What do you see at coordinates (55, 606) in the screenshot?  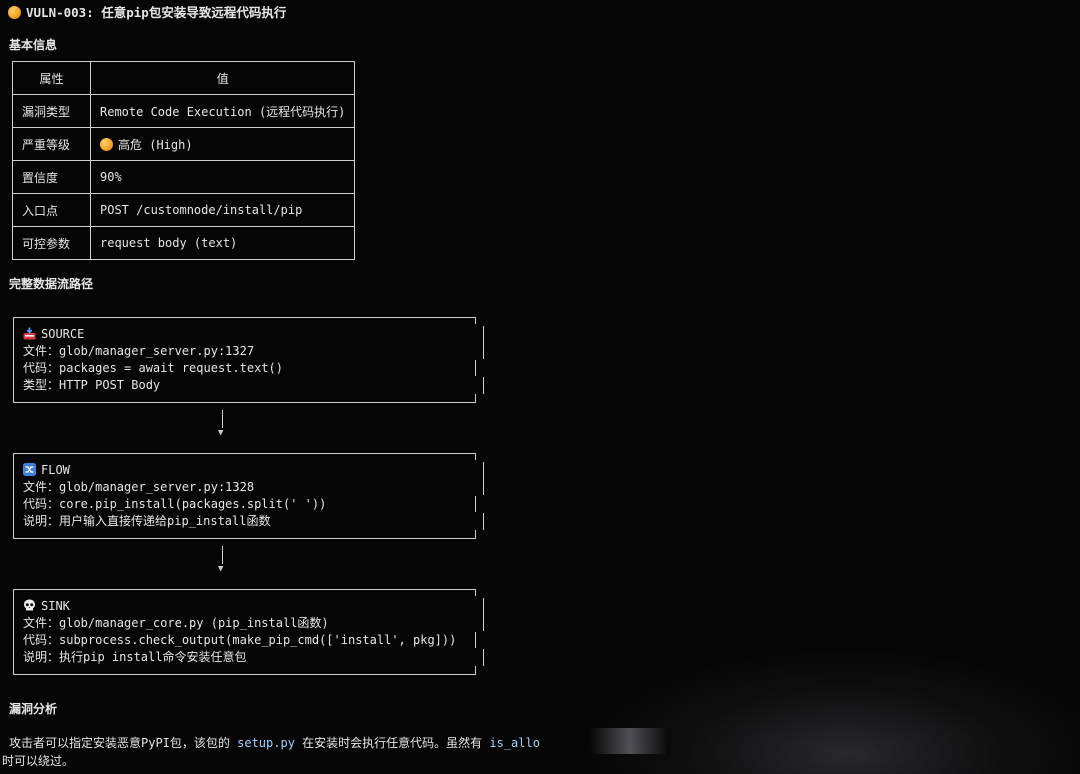 I see `flow-box-label: SINK` at bounding box center [55, 606].